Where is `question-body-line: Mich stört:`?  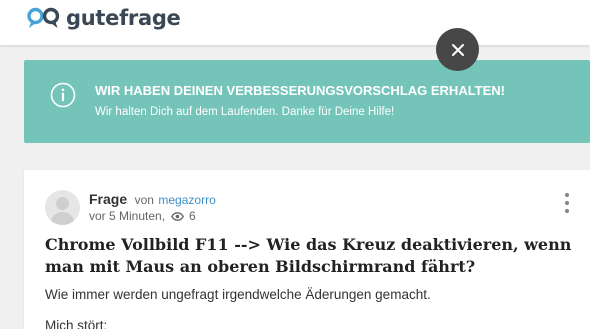
question-body-line: Mich stört: is located at coordinates (76, 323).